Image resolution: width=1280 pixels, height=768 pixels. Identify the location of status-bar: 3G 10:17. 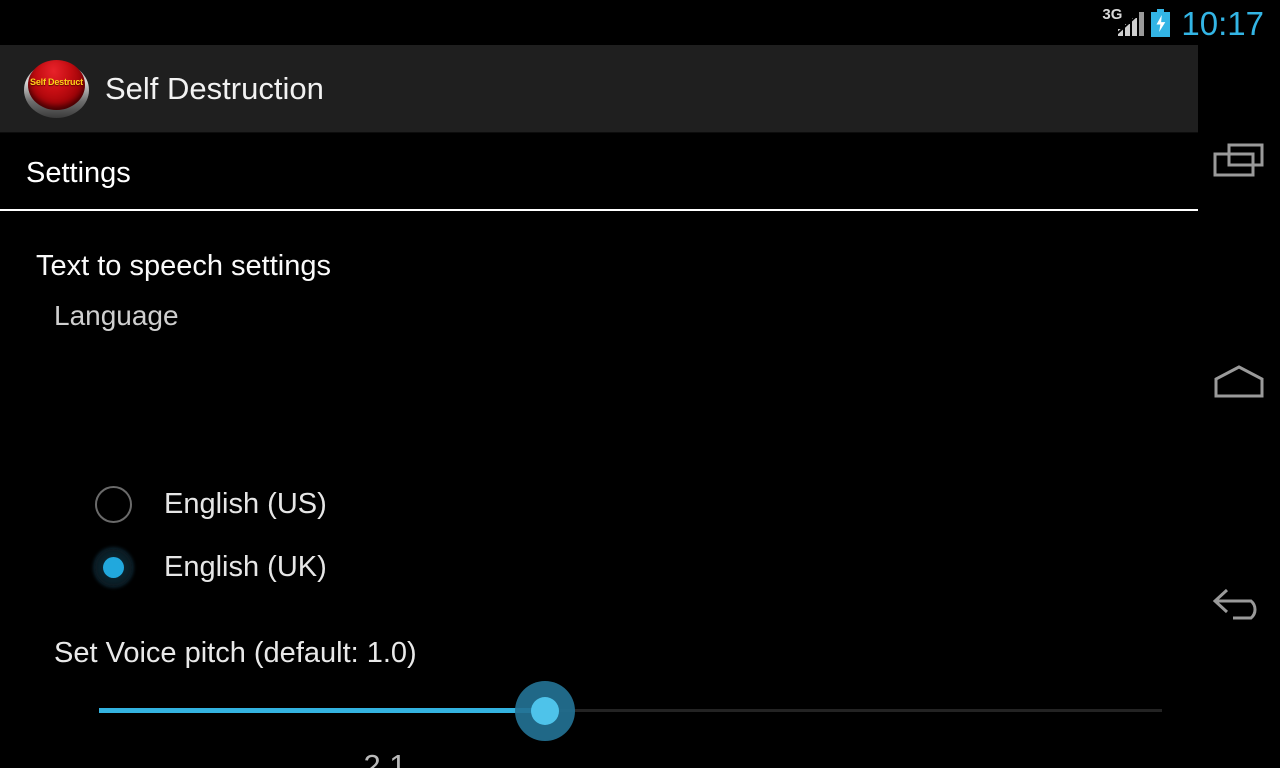
(640, 22).